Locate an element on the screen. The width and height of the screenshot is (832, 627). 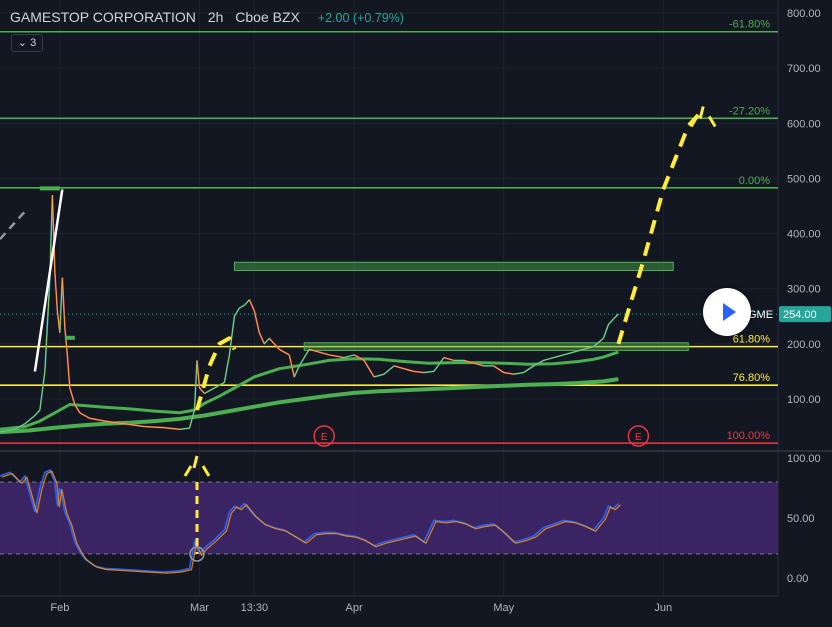
price-tick-label: 200.00 is located at coordinates (804, 345).